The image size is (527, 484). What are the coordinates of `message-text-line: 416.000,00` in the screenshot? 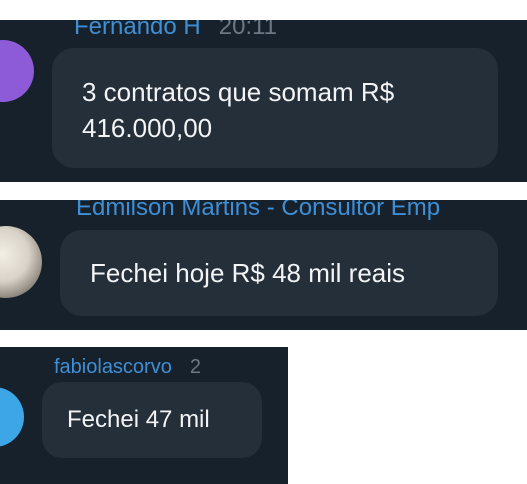 It's located at (147, 128).